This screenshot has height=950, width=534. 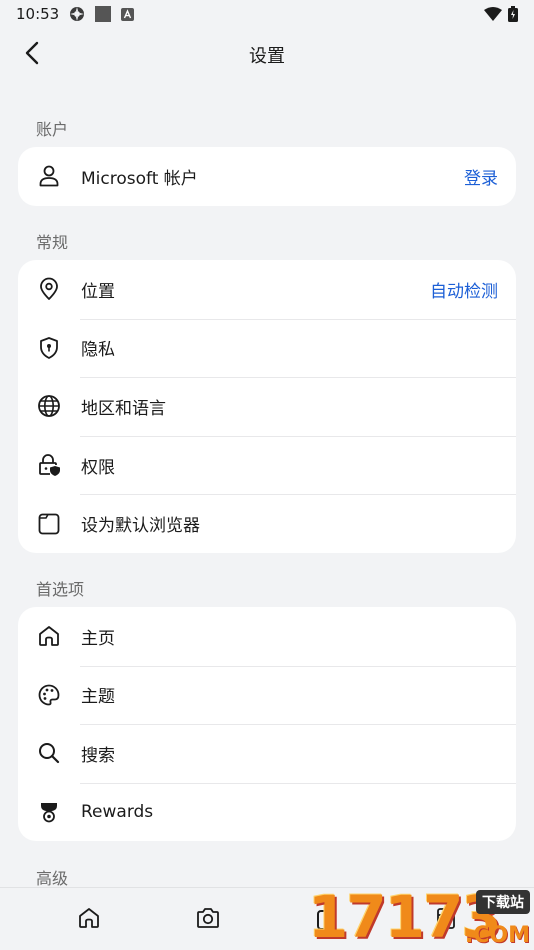 What do you see at coordinates (49, 753) in the screenshot?
I see `search-icon` at bounding box center [49, 753].